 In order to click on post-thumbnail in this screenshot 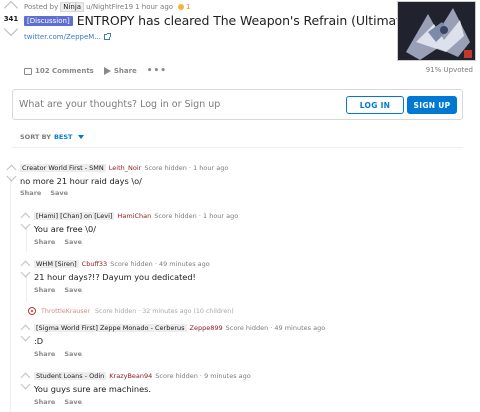, I will do `click(436, 31)`.